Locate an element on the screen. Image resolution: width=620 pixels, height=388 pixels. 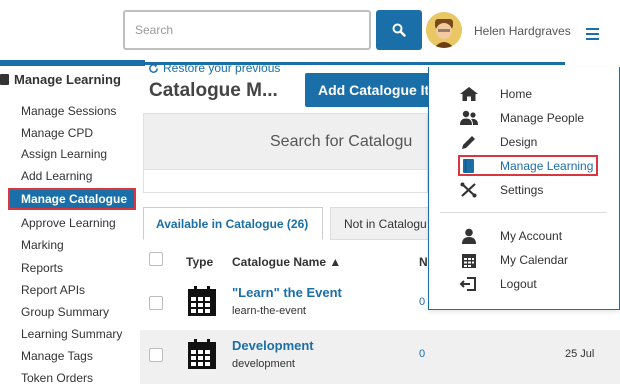
refresh-icon is located at coordinates (153, 68).